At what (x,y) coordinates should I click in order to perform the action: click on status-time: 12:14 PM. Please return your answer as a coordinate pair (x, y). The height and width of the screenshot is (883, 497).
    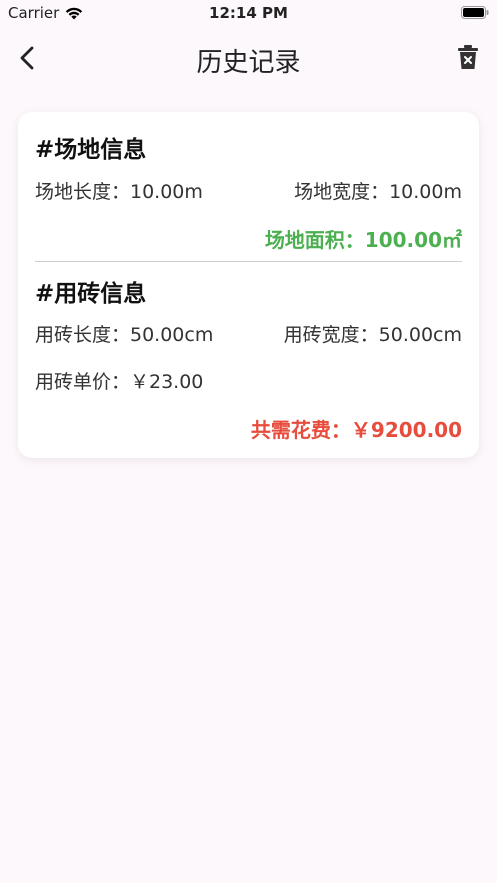
    Looking at the image, I should click on (248, 13).